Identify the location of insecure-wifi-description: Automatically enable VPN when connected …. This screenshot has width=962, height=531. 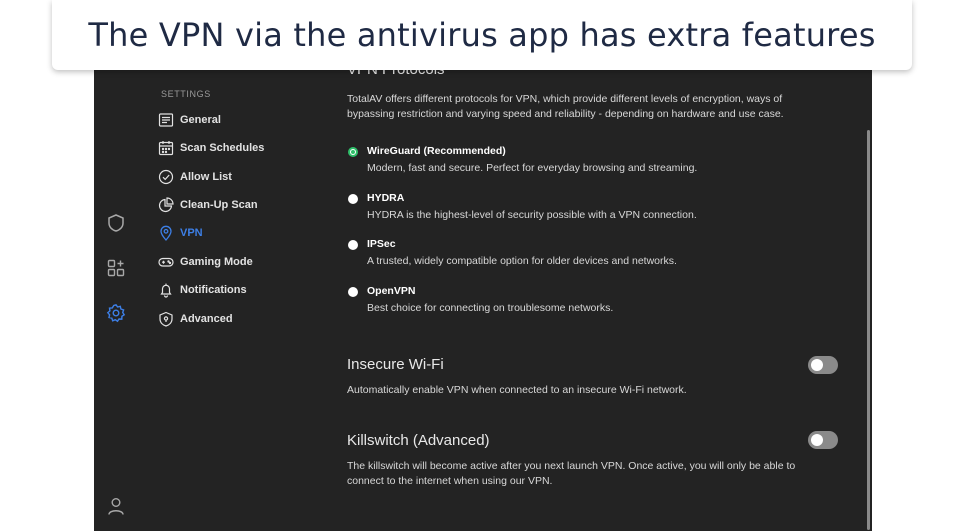
(517, 390).